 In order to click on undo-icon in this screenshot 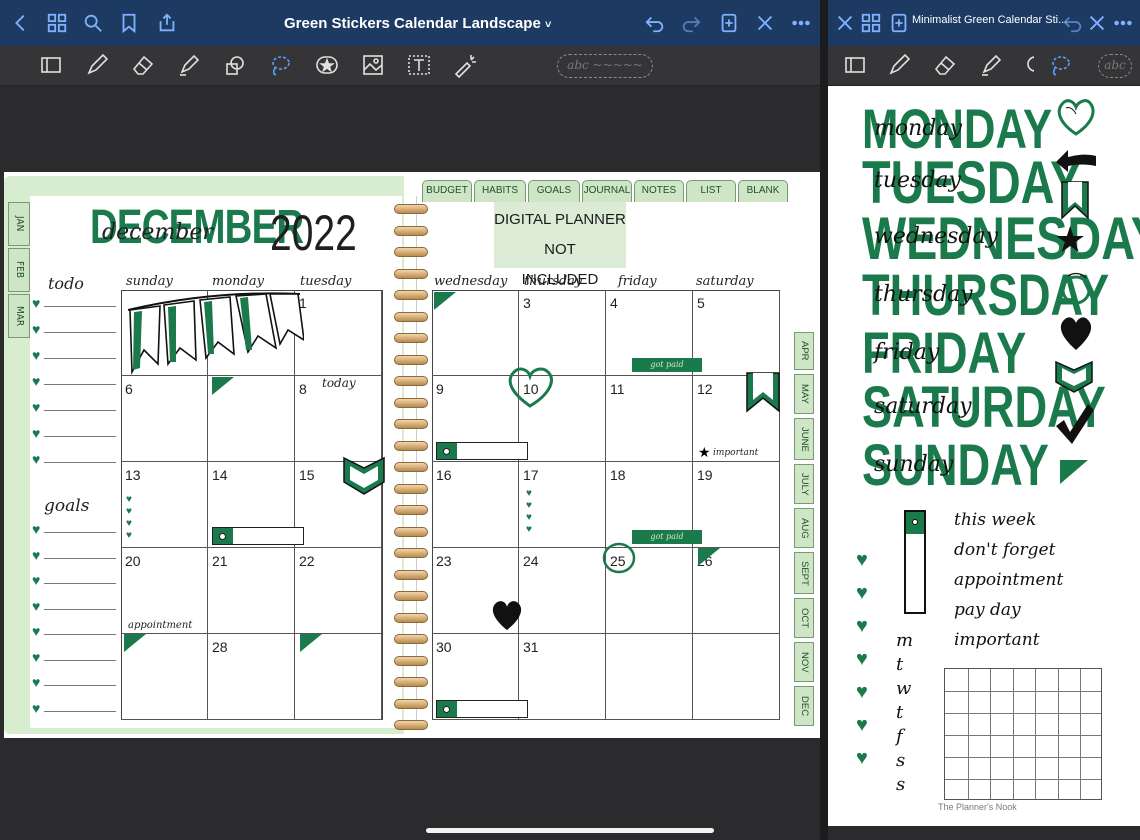, I will do `click(655, 25)`.